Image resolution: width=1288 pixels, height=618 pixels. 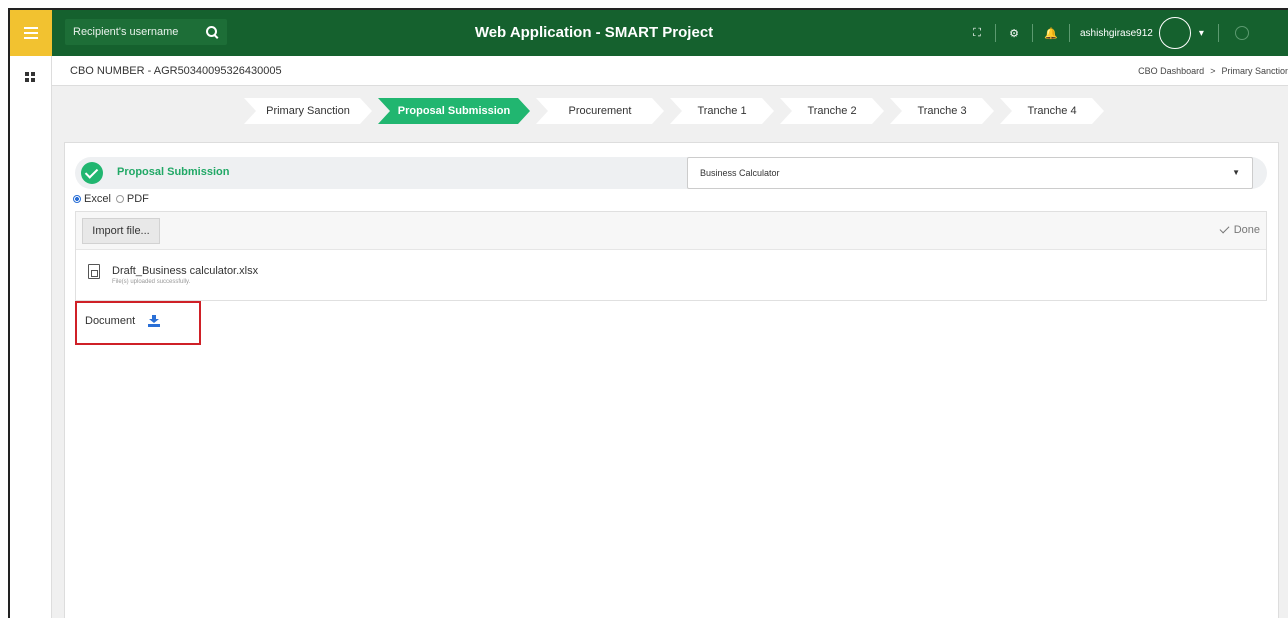 I want to click on step-tranche-1: Tranche 1, so click(x=722, y=111).